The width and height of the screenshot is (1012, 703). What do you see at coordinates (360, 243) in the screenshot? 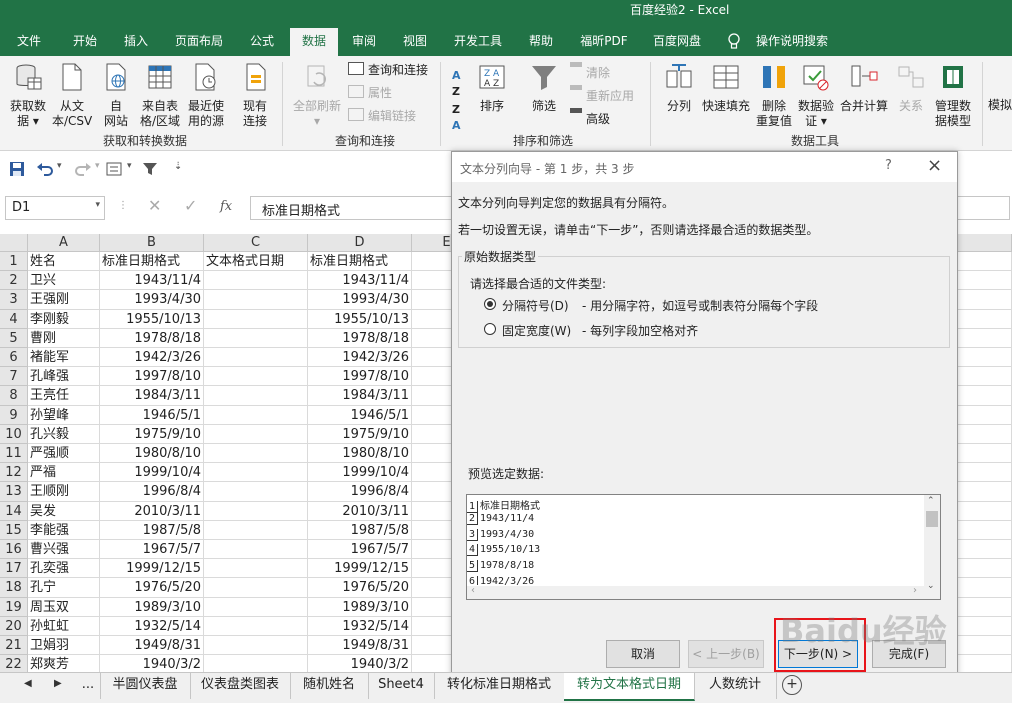
I see `column-header: D` at bounding box center [360, 243].